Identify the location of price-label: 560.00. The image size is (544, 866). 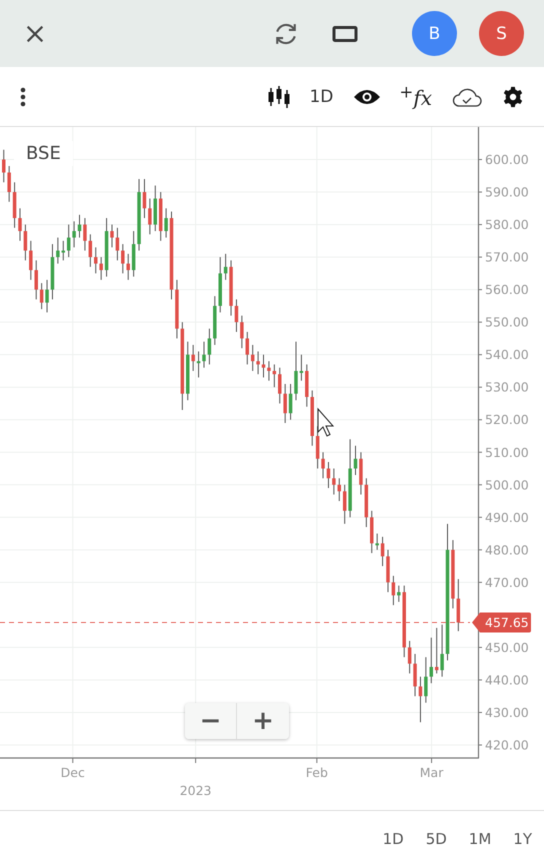
(507, 290).